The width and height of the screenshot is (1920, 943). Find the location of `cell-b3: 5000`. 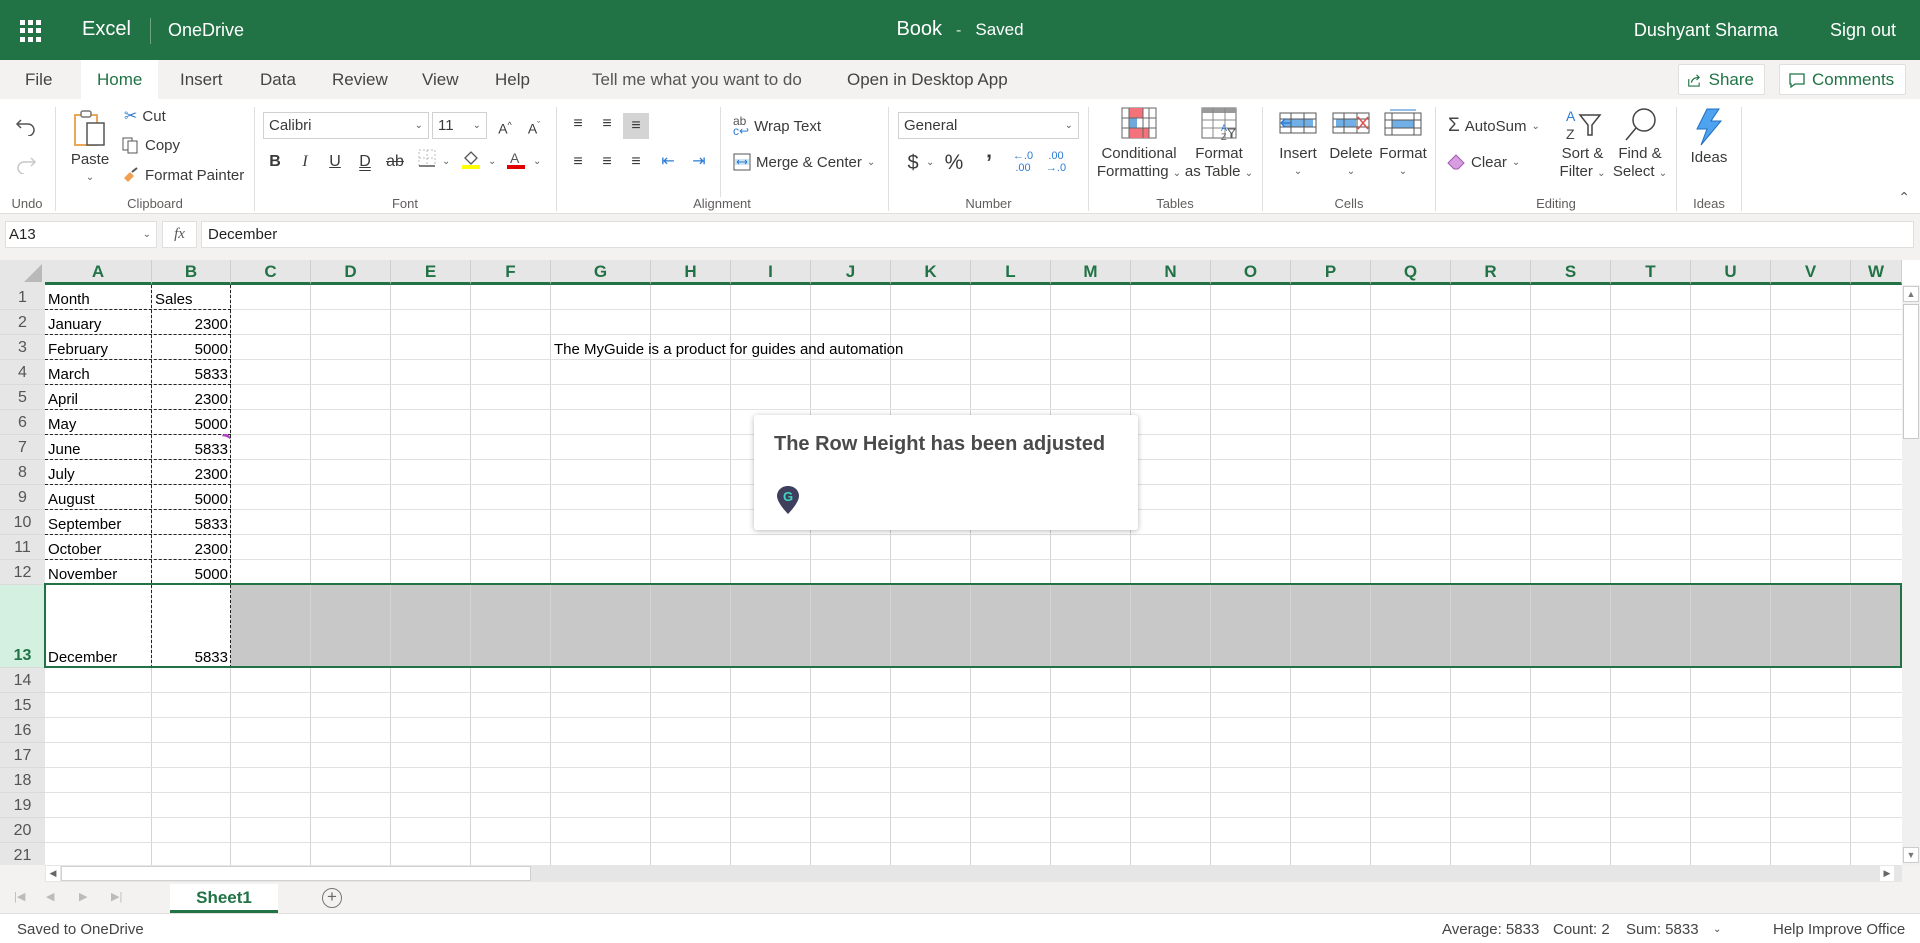

cell-b3: 5000 is located at coordinates (191, 347).